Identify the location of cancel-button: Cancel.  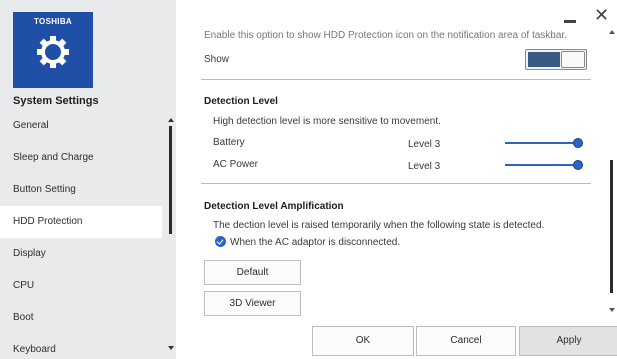
(466, 341).